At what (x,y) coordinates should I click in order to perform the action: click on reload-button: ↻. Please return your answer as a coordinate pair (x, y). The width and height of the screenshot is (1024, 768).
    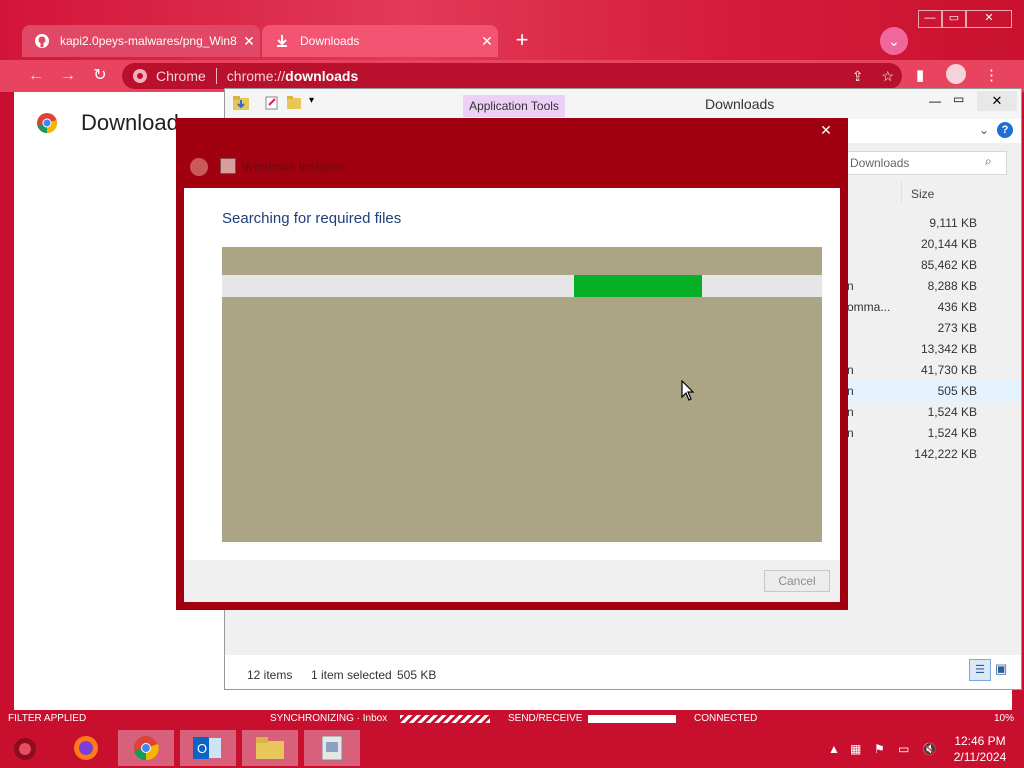
    Looking at the image, I should click on (100, 76).